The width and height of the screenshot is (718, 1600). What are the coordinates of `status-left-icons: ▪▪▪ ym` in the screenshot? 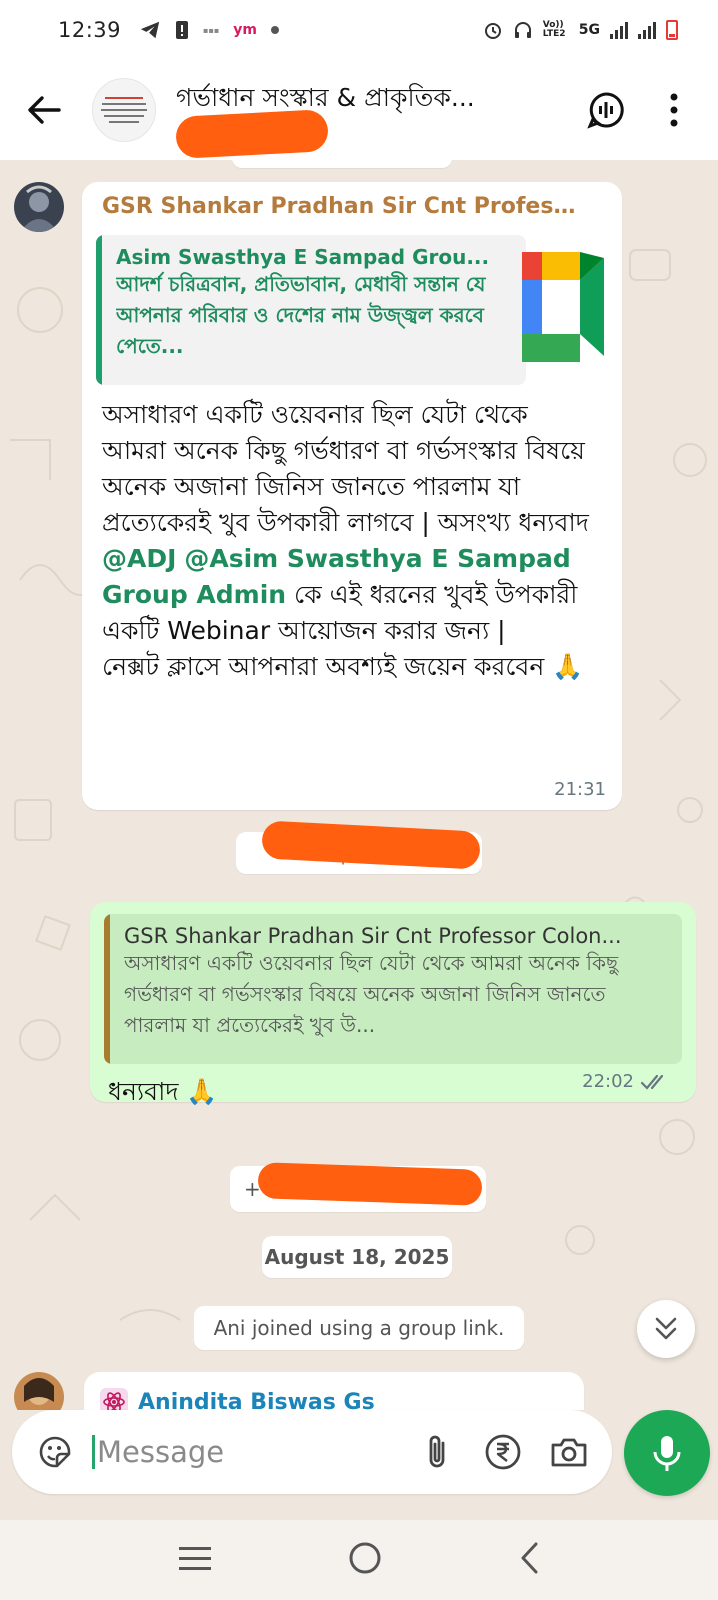 It's located at (209, 30).